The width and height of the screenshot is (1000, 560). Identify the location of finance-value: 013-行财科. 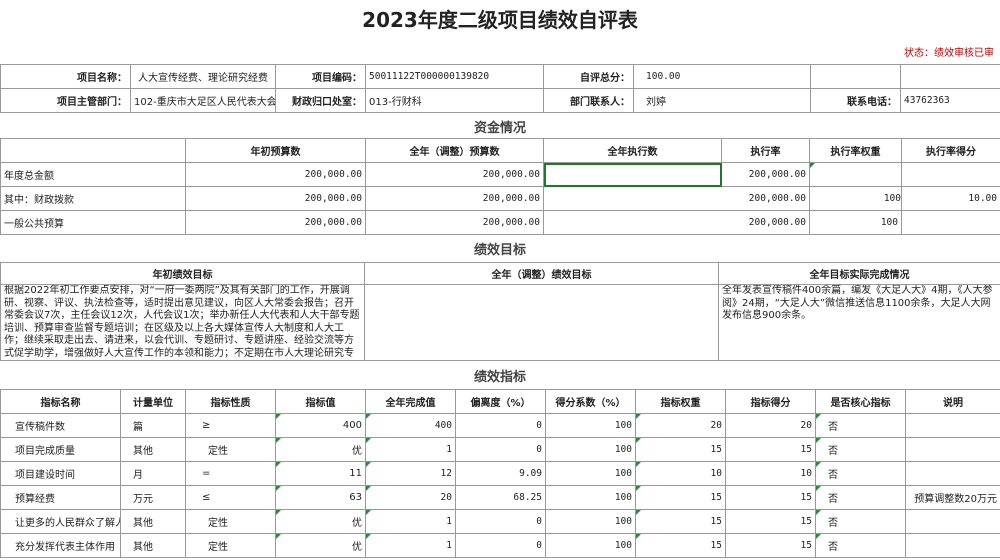
(454, 100).